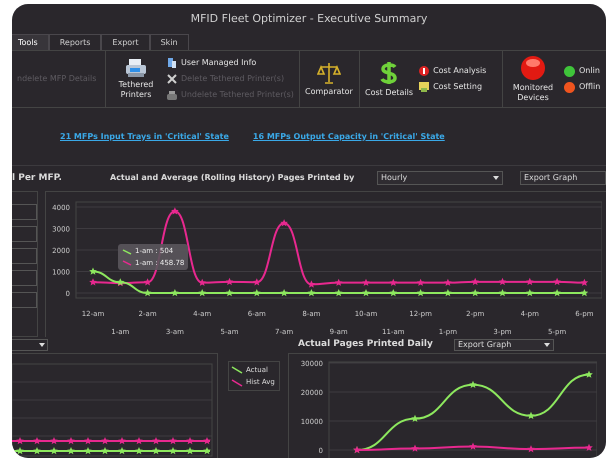 The height and width of the screenshot is (463, 609). What do you see at coordinates (533, 68) in the screenshot?
I see `signal-light-icon` at bounding box center [533, 68].